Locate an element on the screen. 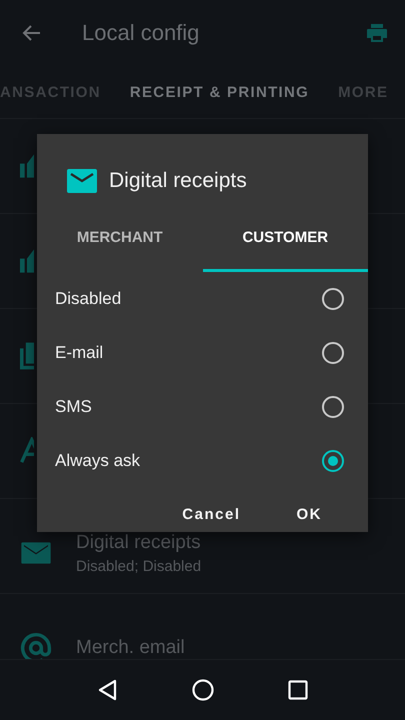 The image size is (405, 720). cancel-button: Cancel is located at coordinates (211, 514).